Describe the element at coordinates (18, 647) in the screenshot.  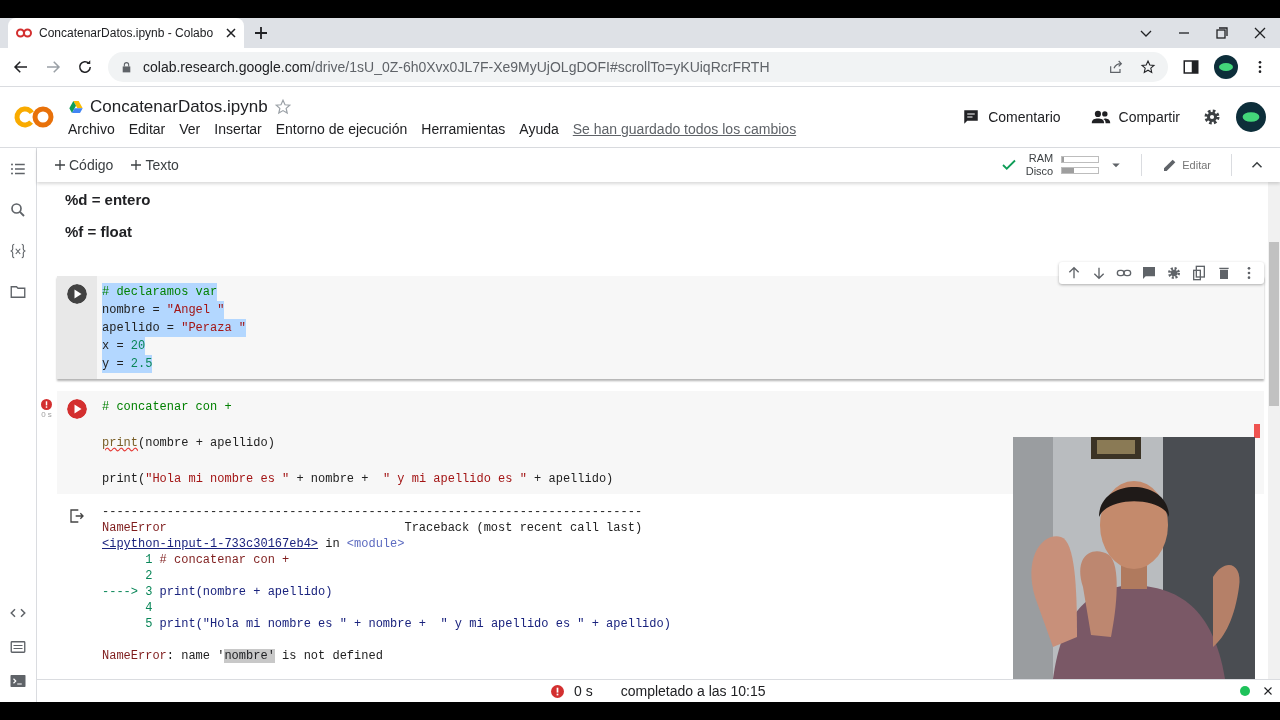
I see `snippets-icon` at that location.